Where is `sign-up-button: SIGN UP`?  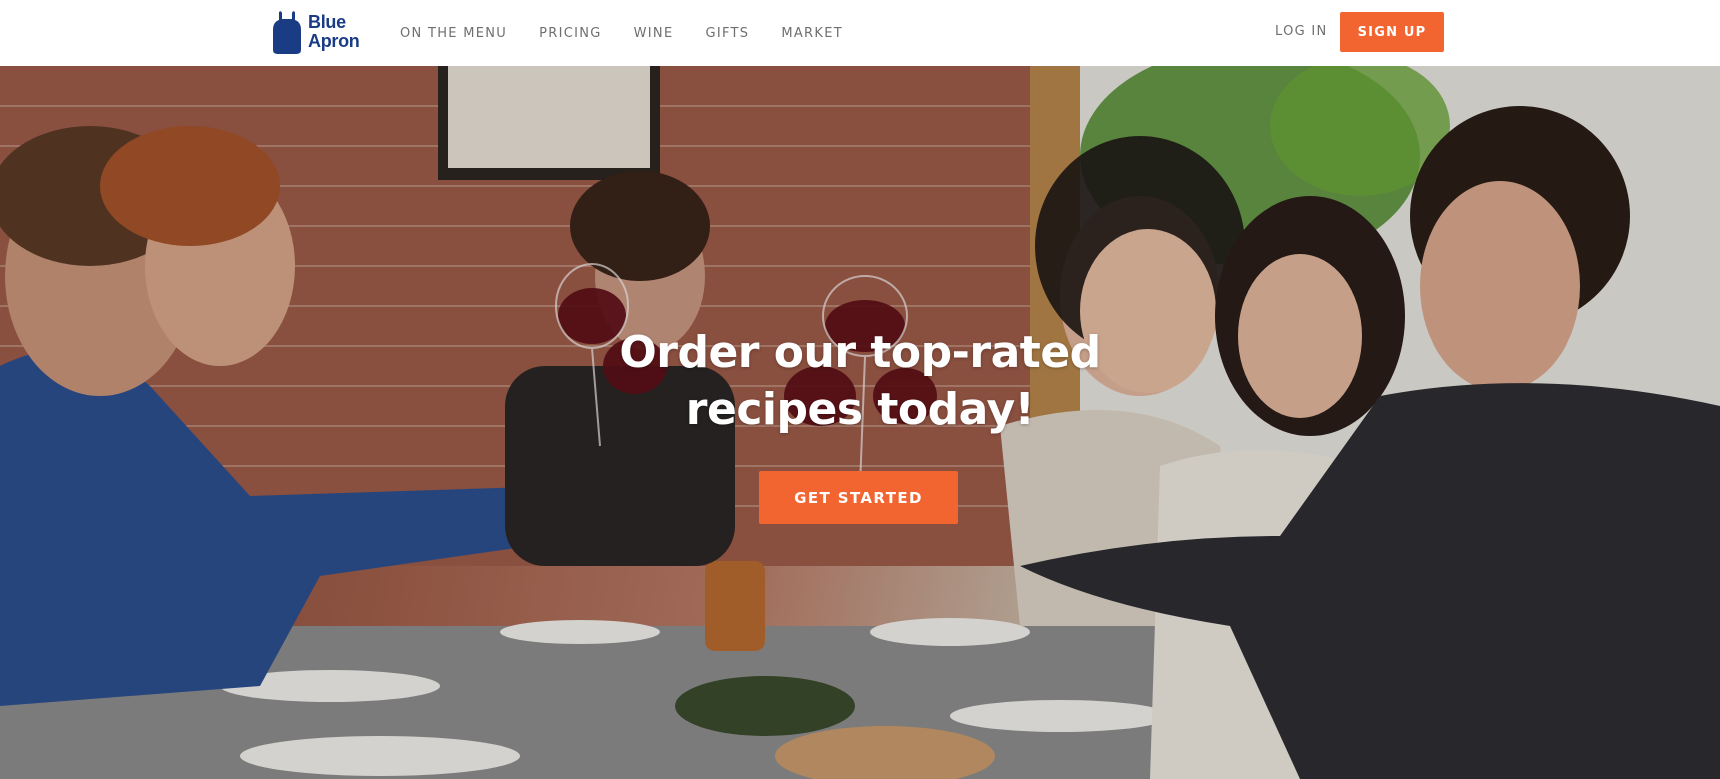 sign-up-button: SIGN UP is located at coordinates (1392, 32).